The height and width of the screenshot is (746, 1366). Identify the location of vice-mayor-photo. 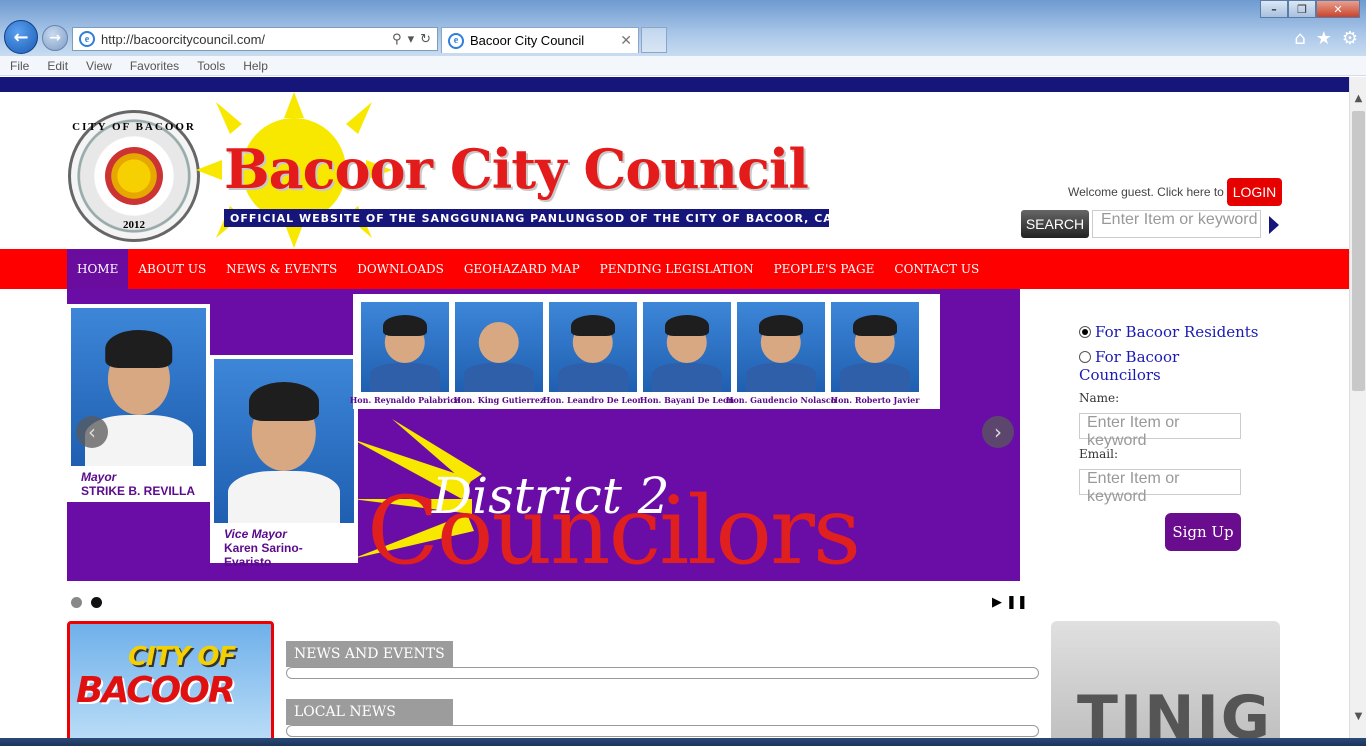
(284, 441).